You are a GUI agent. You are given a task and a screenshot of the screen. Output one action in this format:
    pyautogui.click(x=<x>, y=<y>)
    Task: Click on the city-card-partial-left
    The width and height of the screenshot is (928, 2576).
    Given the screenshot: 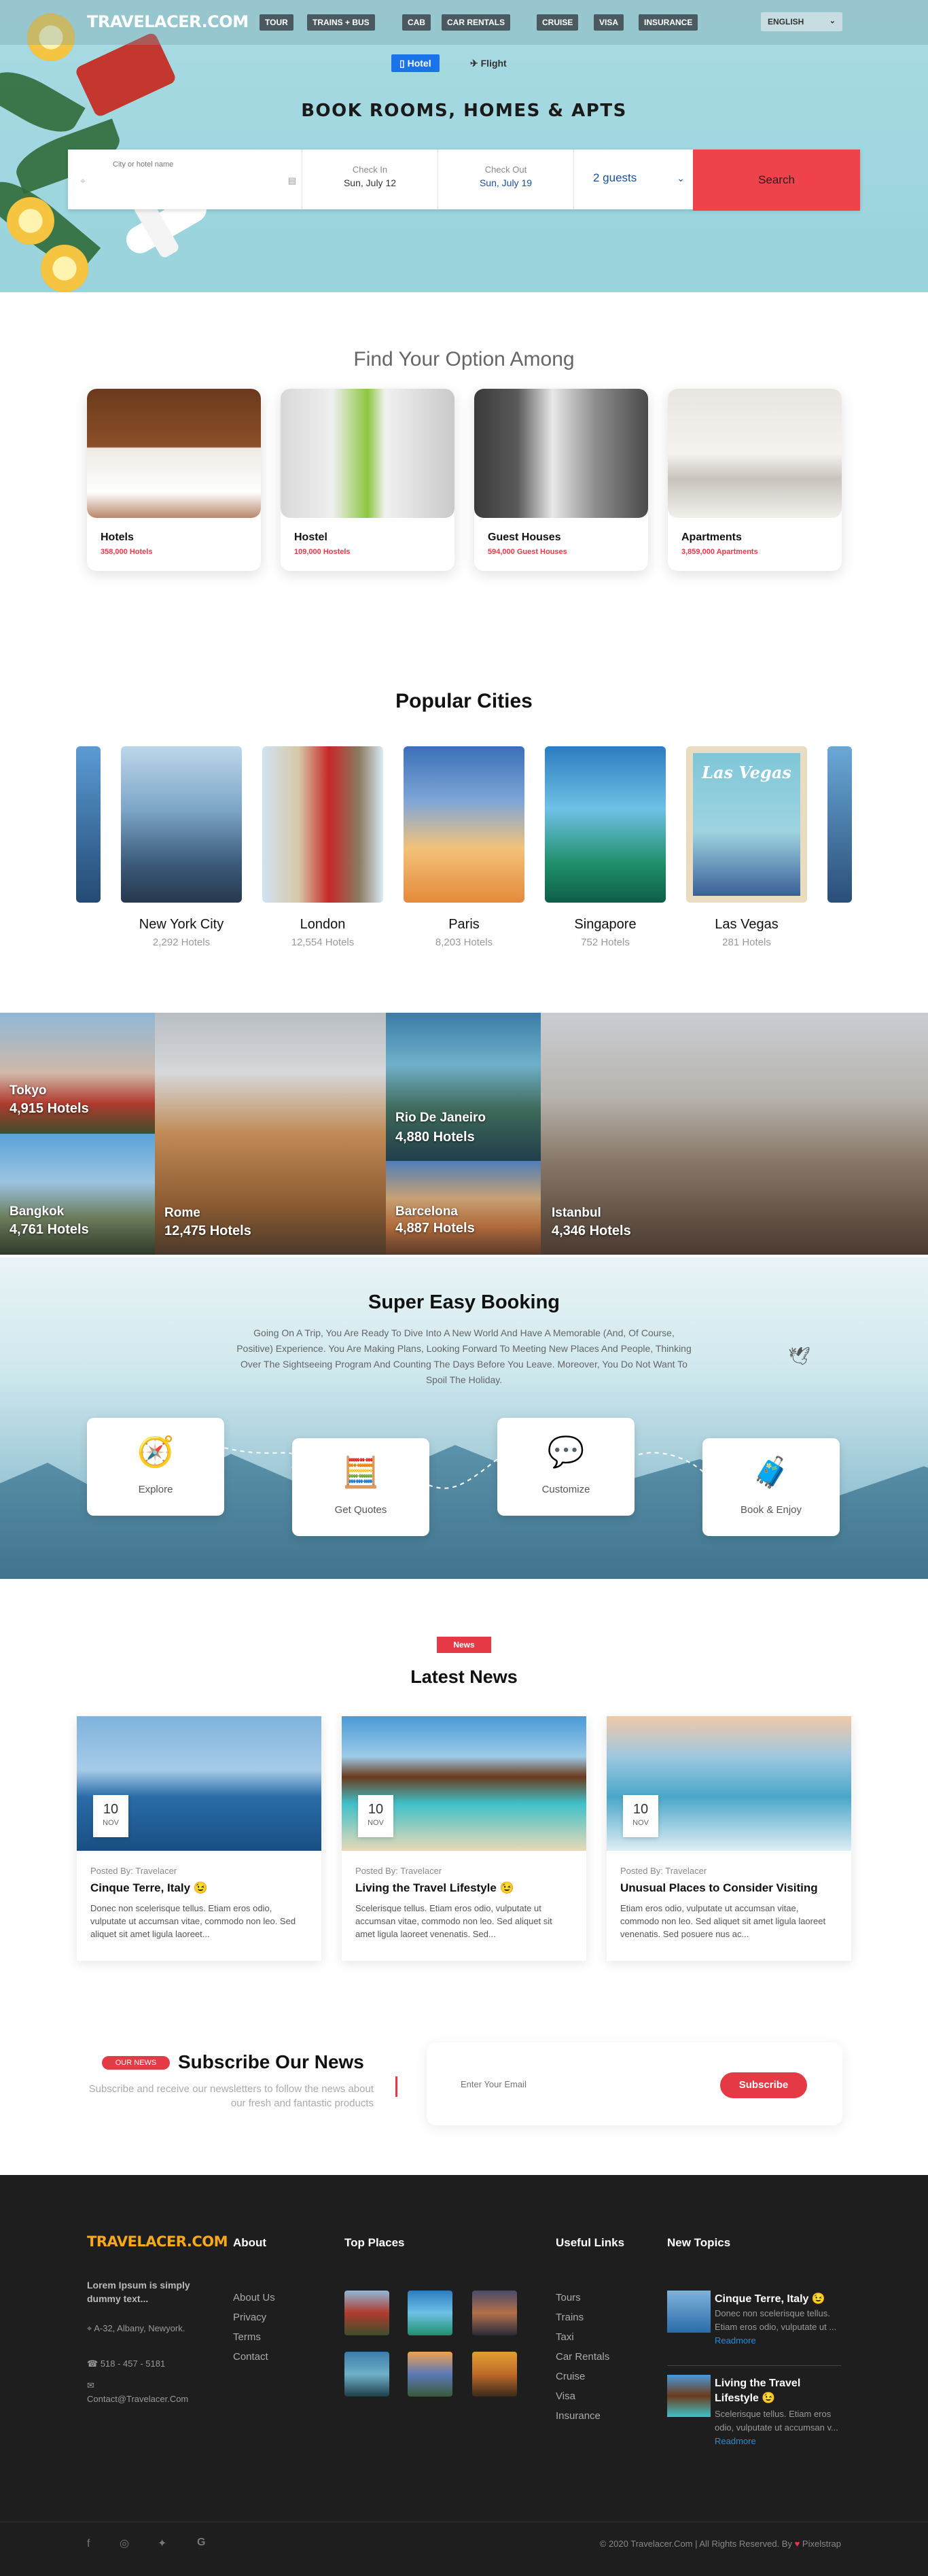 What is the action you would take?
    pyautogui.click(x=89, y=824)
    